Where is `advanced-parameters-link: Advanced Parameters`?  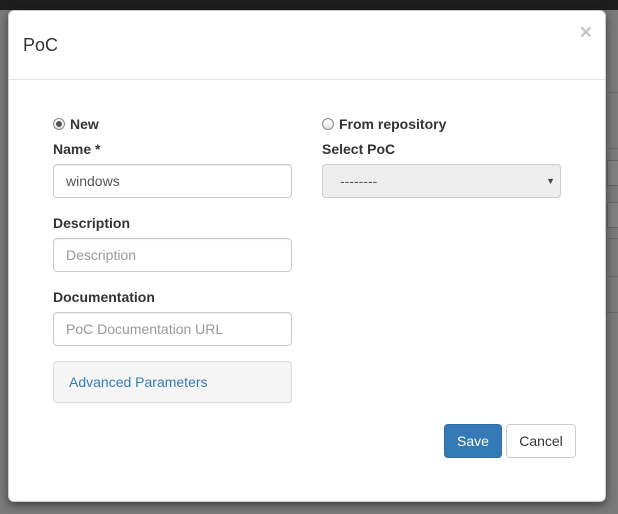 advanced-parameters-link: Advanced Parameters is located at coordinates (138, 382).